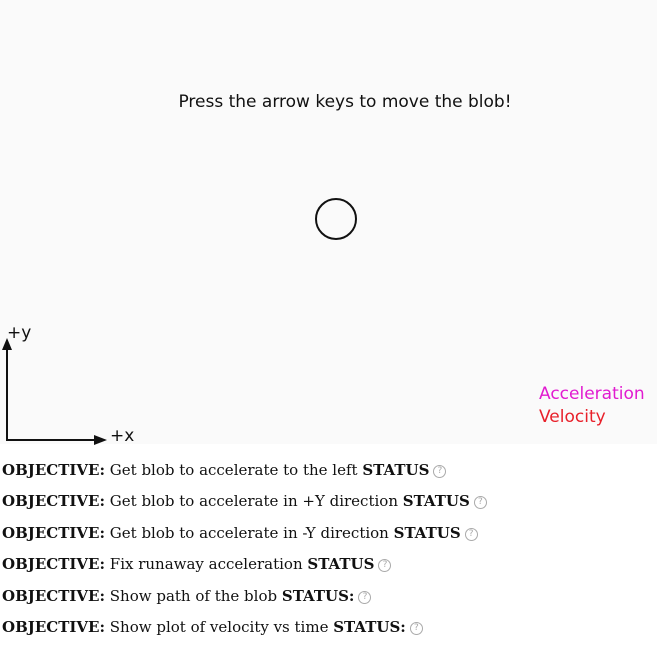 This screenshot has width=657, height=647. Describe the element at coordinates (345, 102) in the screenshot. I see `instruction-text: Press the arrow keys to move the blob!` at that location.